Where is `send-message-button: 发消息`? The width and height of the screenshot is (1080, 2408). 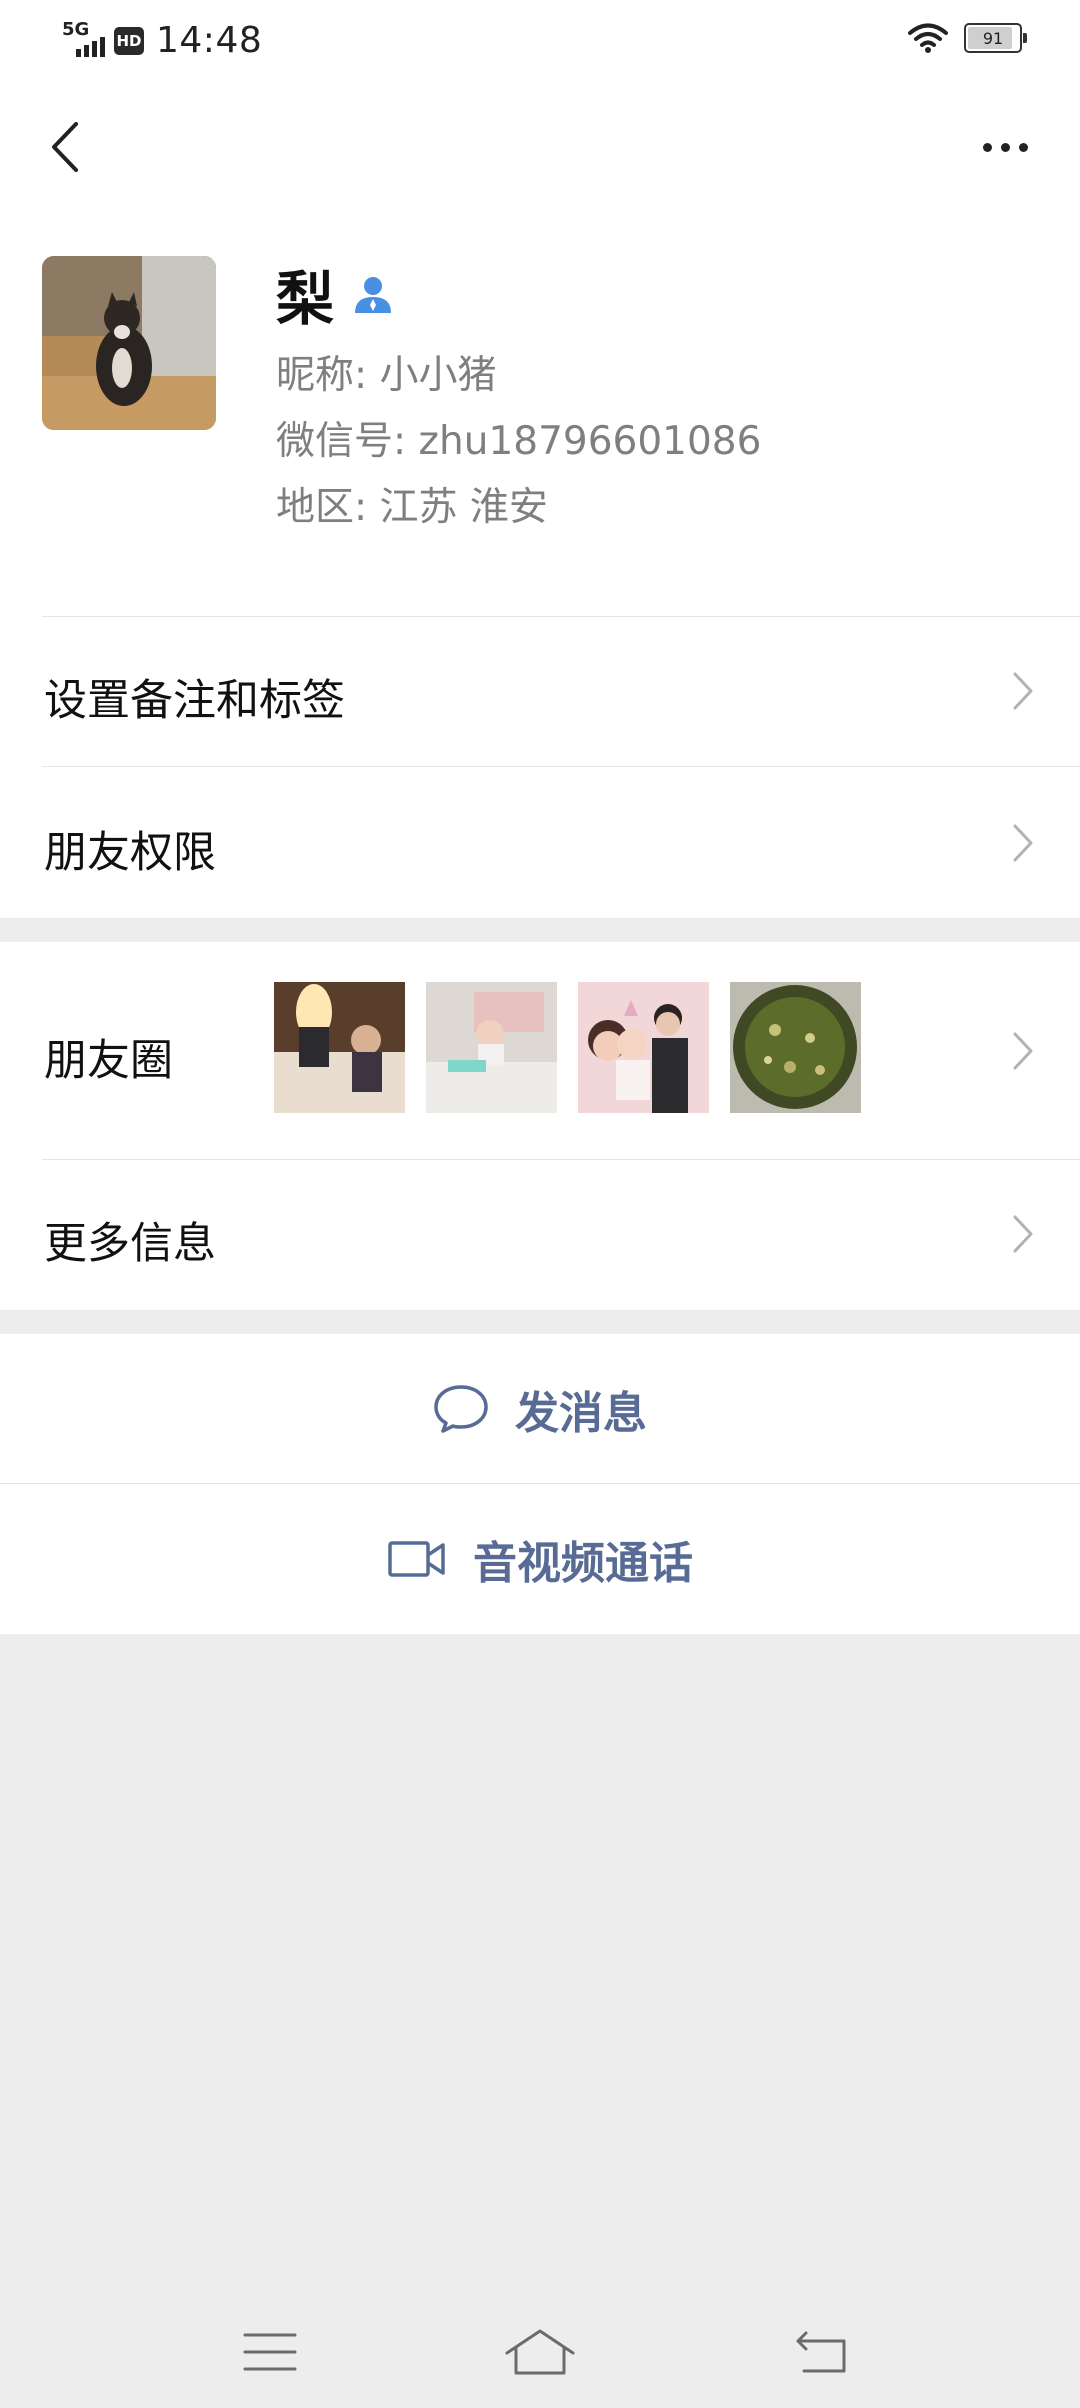 send-message-button: 发消息 is located at coordinates (540, 1409).